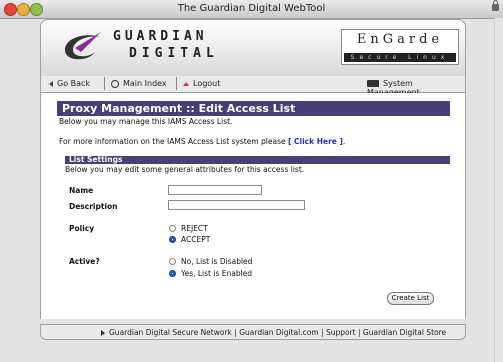  I want to click on engarde-subtitle: Secure Linux, so click(400, 57).